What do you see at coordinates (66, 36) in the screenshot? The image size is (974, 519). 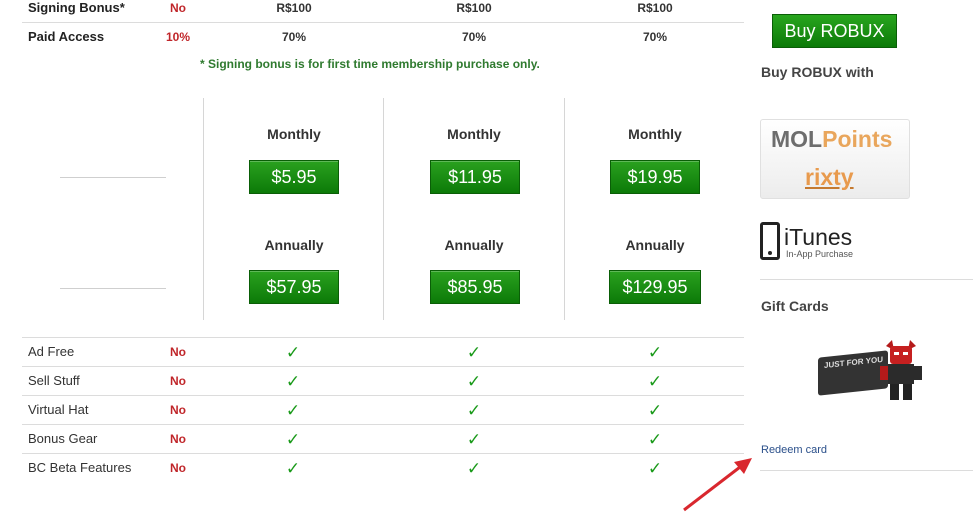 I see `paid-access-label: Paid Access` at bounding box center [66, 36].